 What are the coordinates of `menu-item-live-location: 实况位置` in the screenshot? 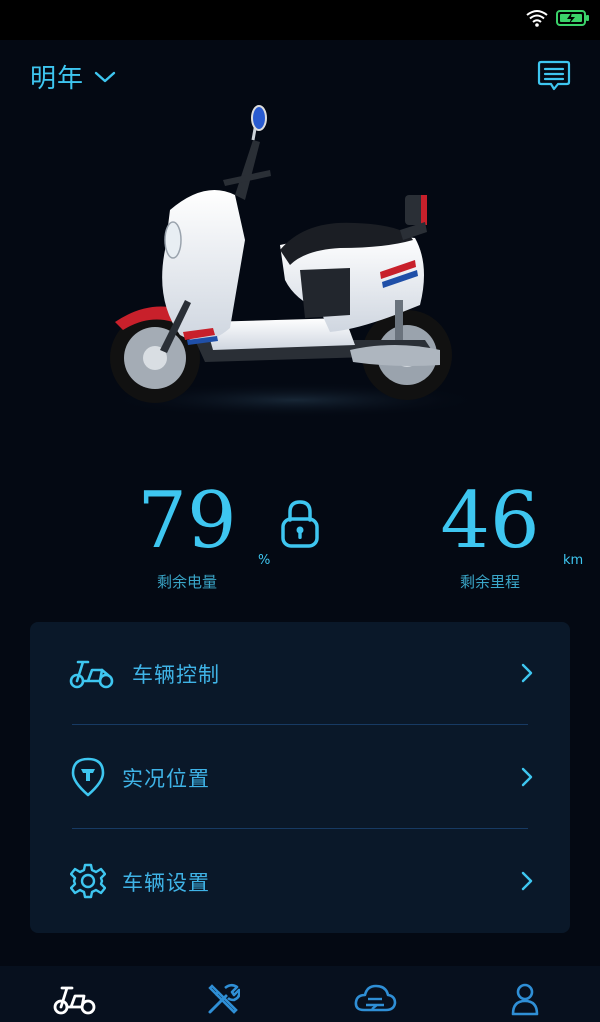 It's located at (300, 777).